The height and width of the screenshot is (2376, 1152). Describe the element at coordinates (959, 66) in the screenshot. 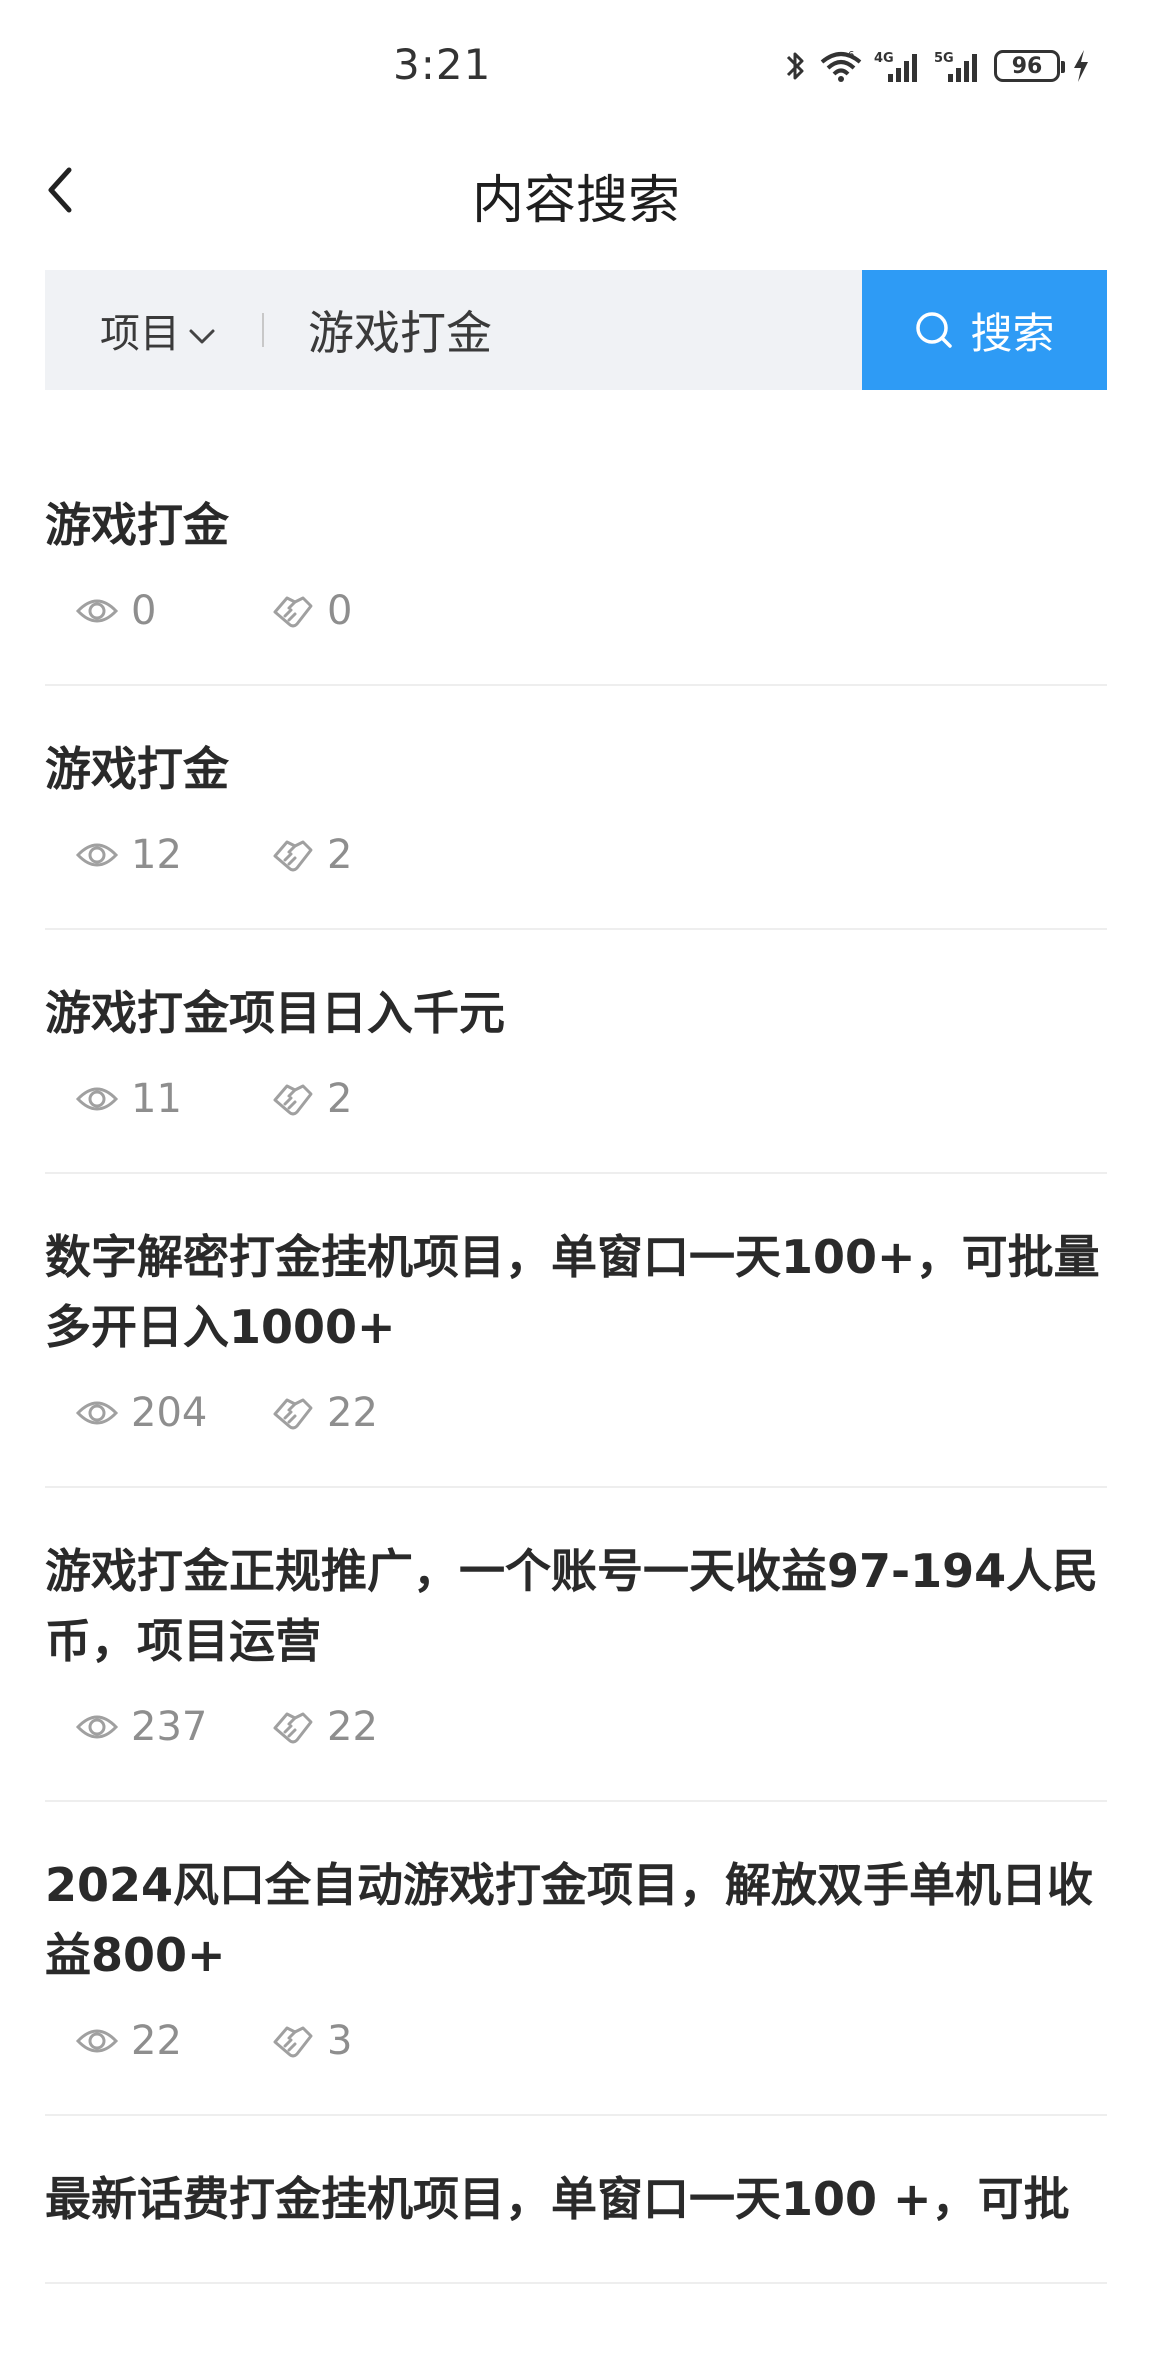

I see `signal-5g-icon: 5G` at that location.